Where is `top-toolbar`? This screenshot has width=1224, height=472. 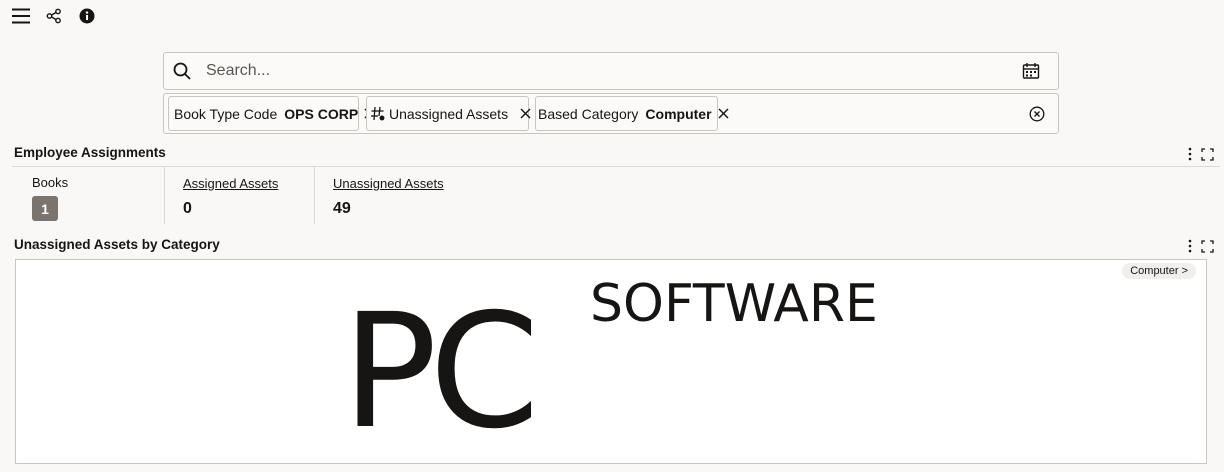
top-toolbar is located at coordinates (54, 16).